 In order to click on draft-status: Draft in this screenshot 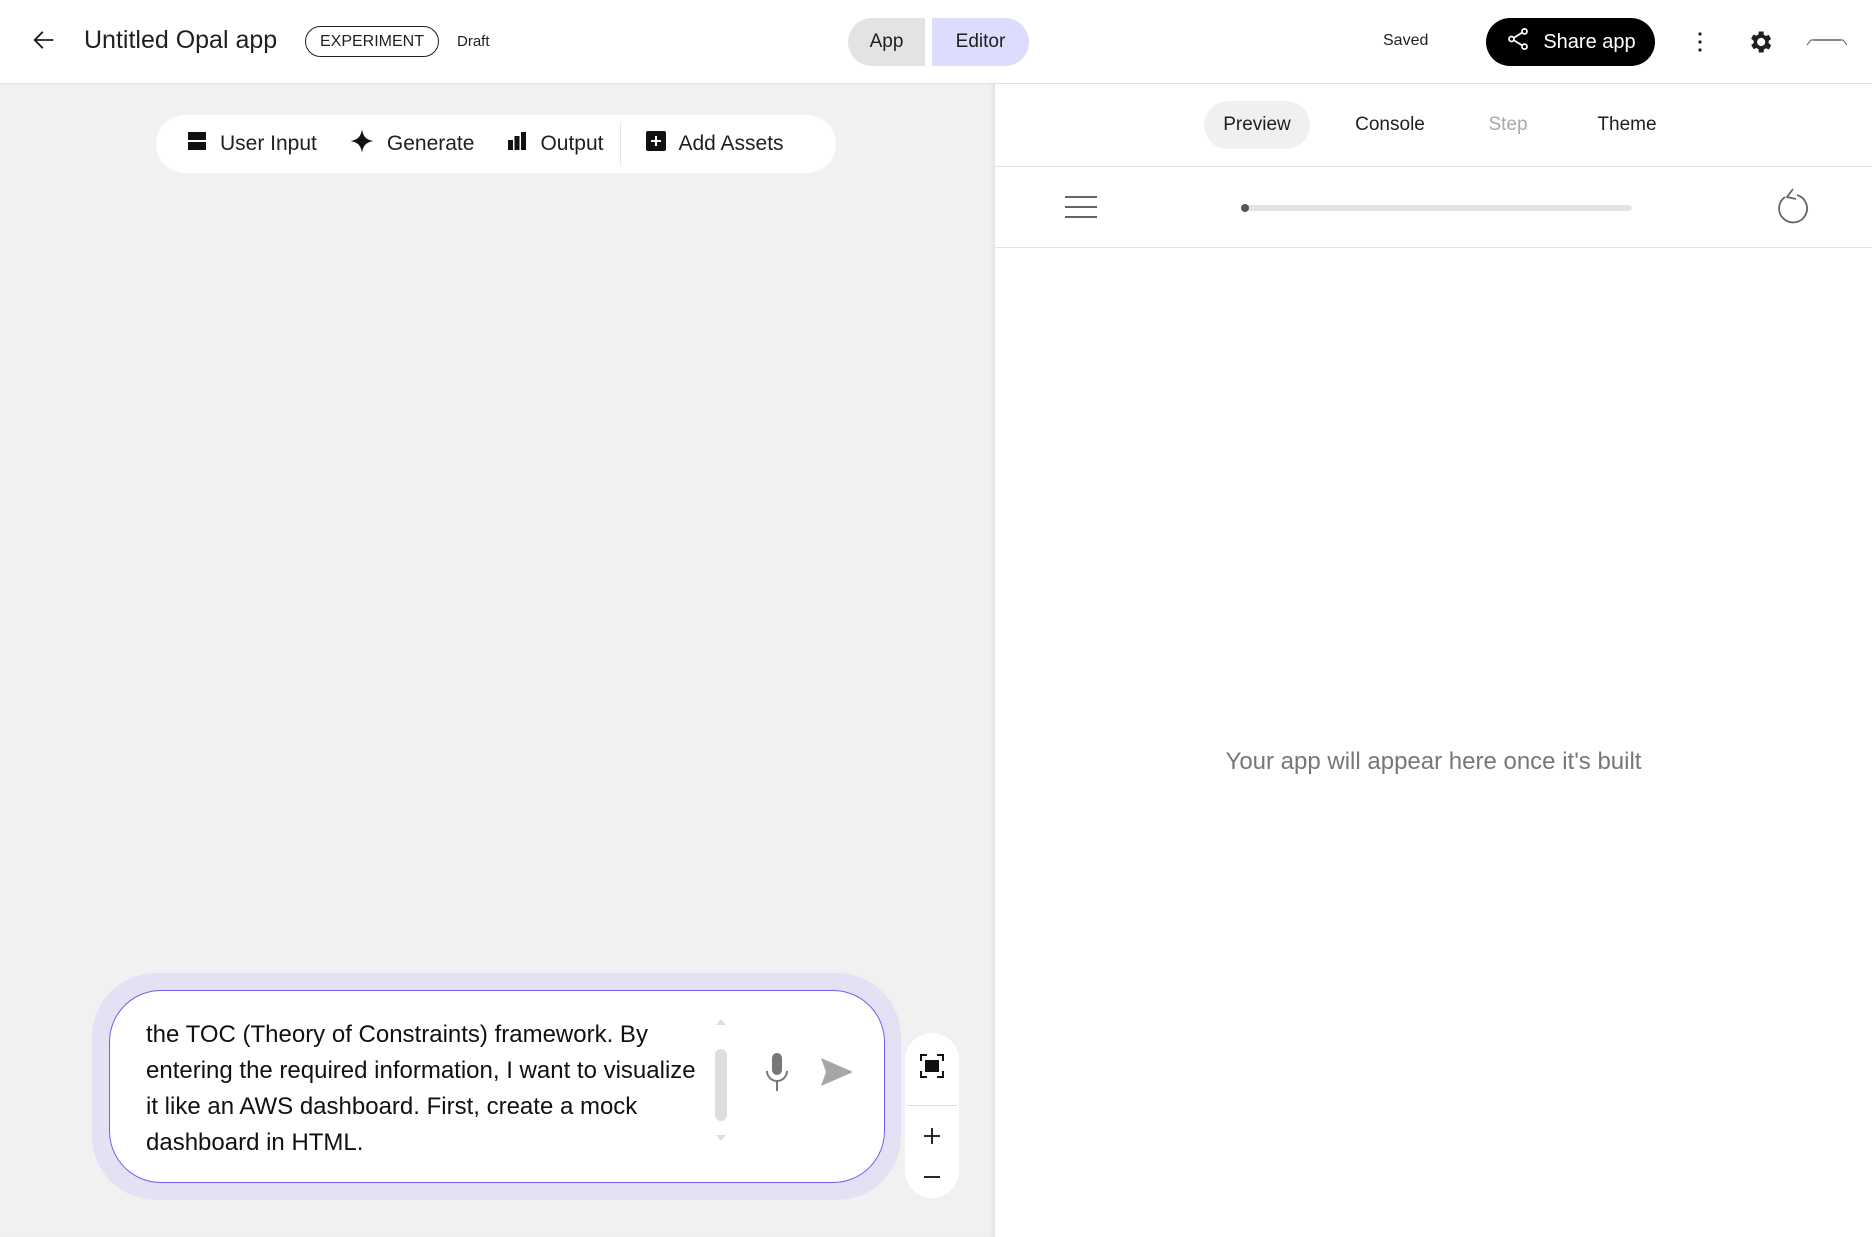, I will do `click(473, 41)`.